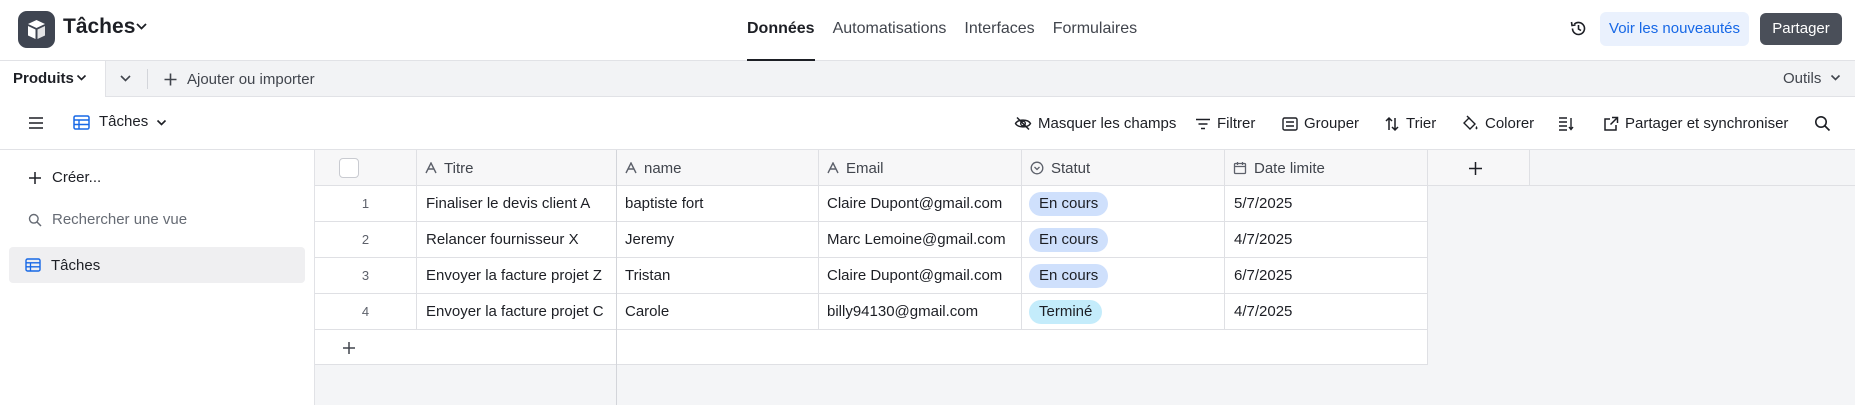 Image resolution: width=1855 pixels, height=405 pixels. I want to click on views-sidebar: Créer... Rechercher une vue Tâches, so click(157, 277).